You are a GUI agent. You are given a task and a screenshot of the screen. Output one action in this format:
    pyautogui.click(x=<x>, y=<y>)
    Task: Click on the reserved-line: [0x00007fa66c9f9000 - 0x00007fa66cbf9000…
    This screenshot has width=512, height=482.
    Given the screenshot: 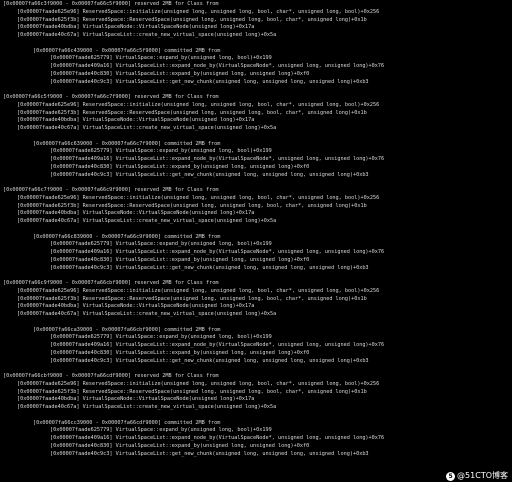 What is the action you would take?
    pyautogui.click(x=111, y=283)
    